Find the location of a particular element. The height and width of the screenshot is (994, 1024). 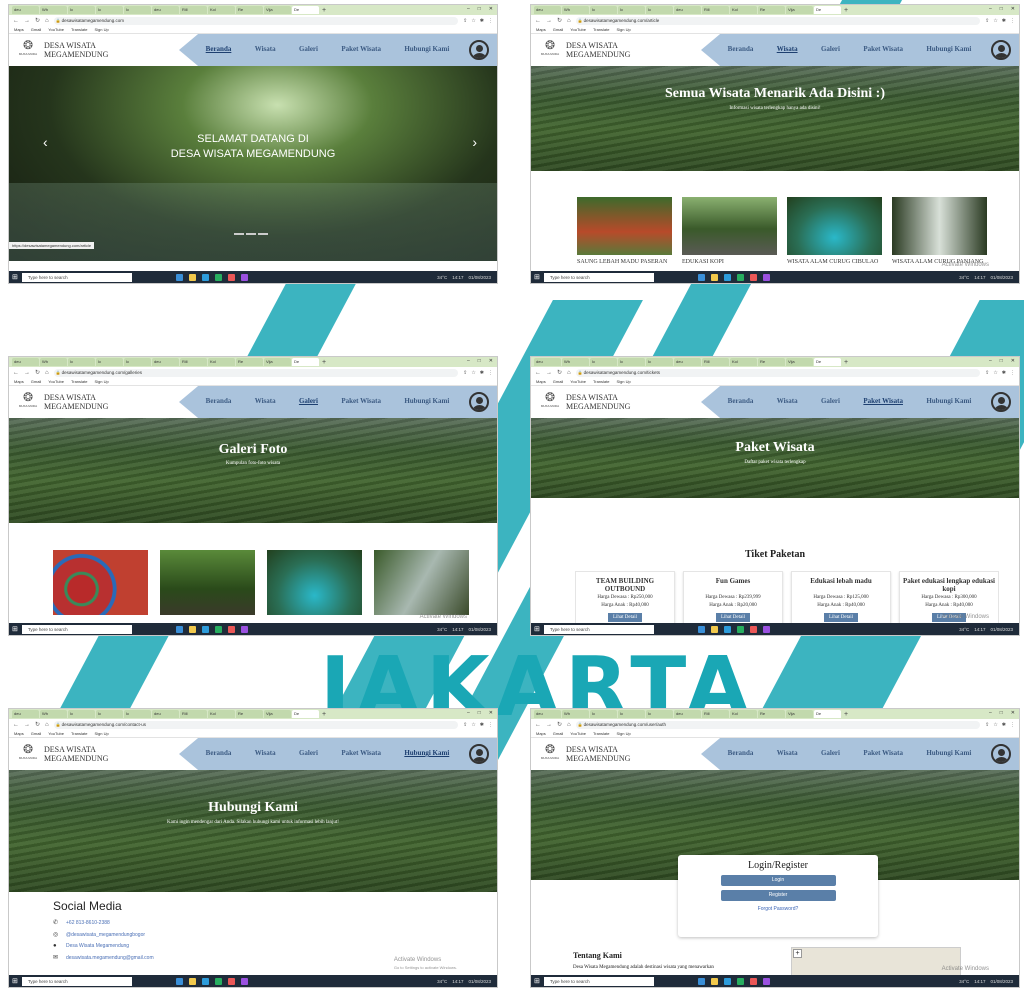

menu-icon: ⋮ is located at coordinates (490, 725).